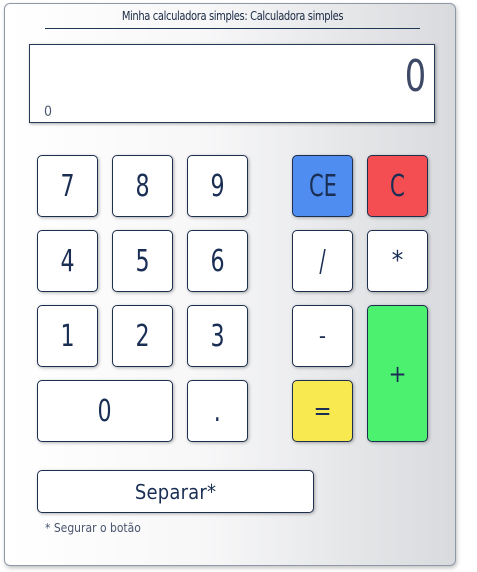 The height and width of the screenshot is (572, 477). Describe the element at coordinates (67, 336) in the screenshot. I see `key-1: 1` at that location.